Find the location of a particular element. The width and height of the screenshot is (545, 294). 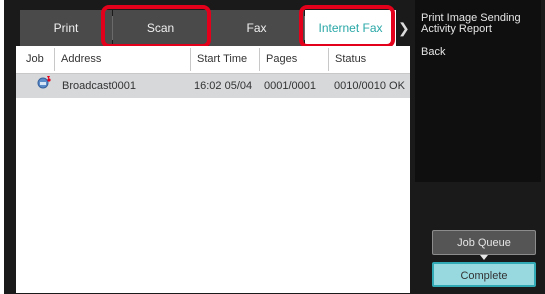

row-status: 0010/0010 OK is located at coordinates (369, 86).